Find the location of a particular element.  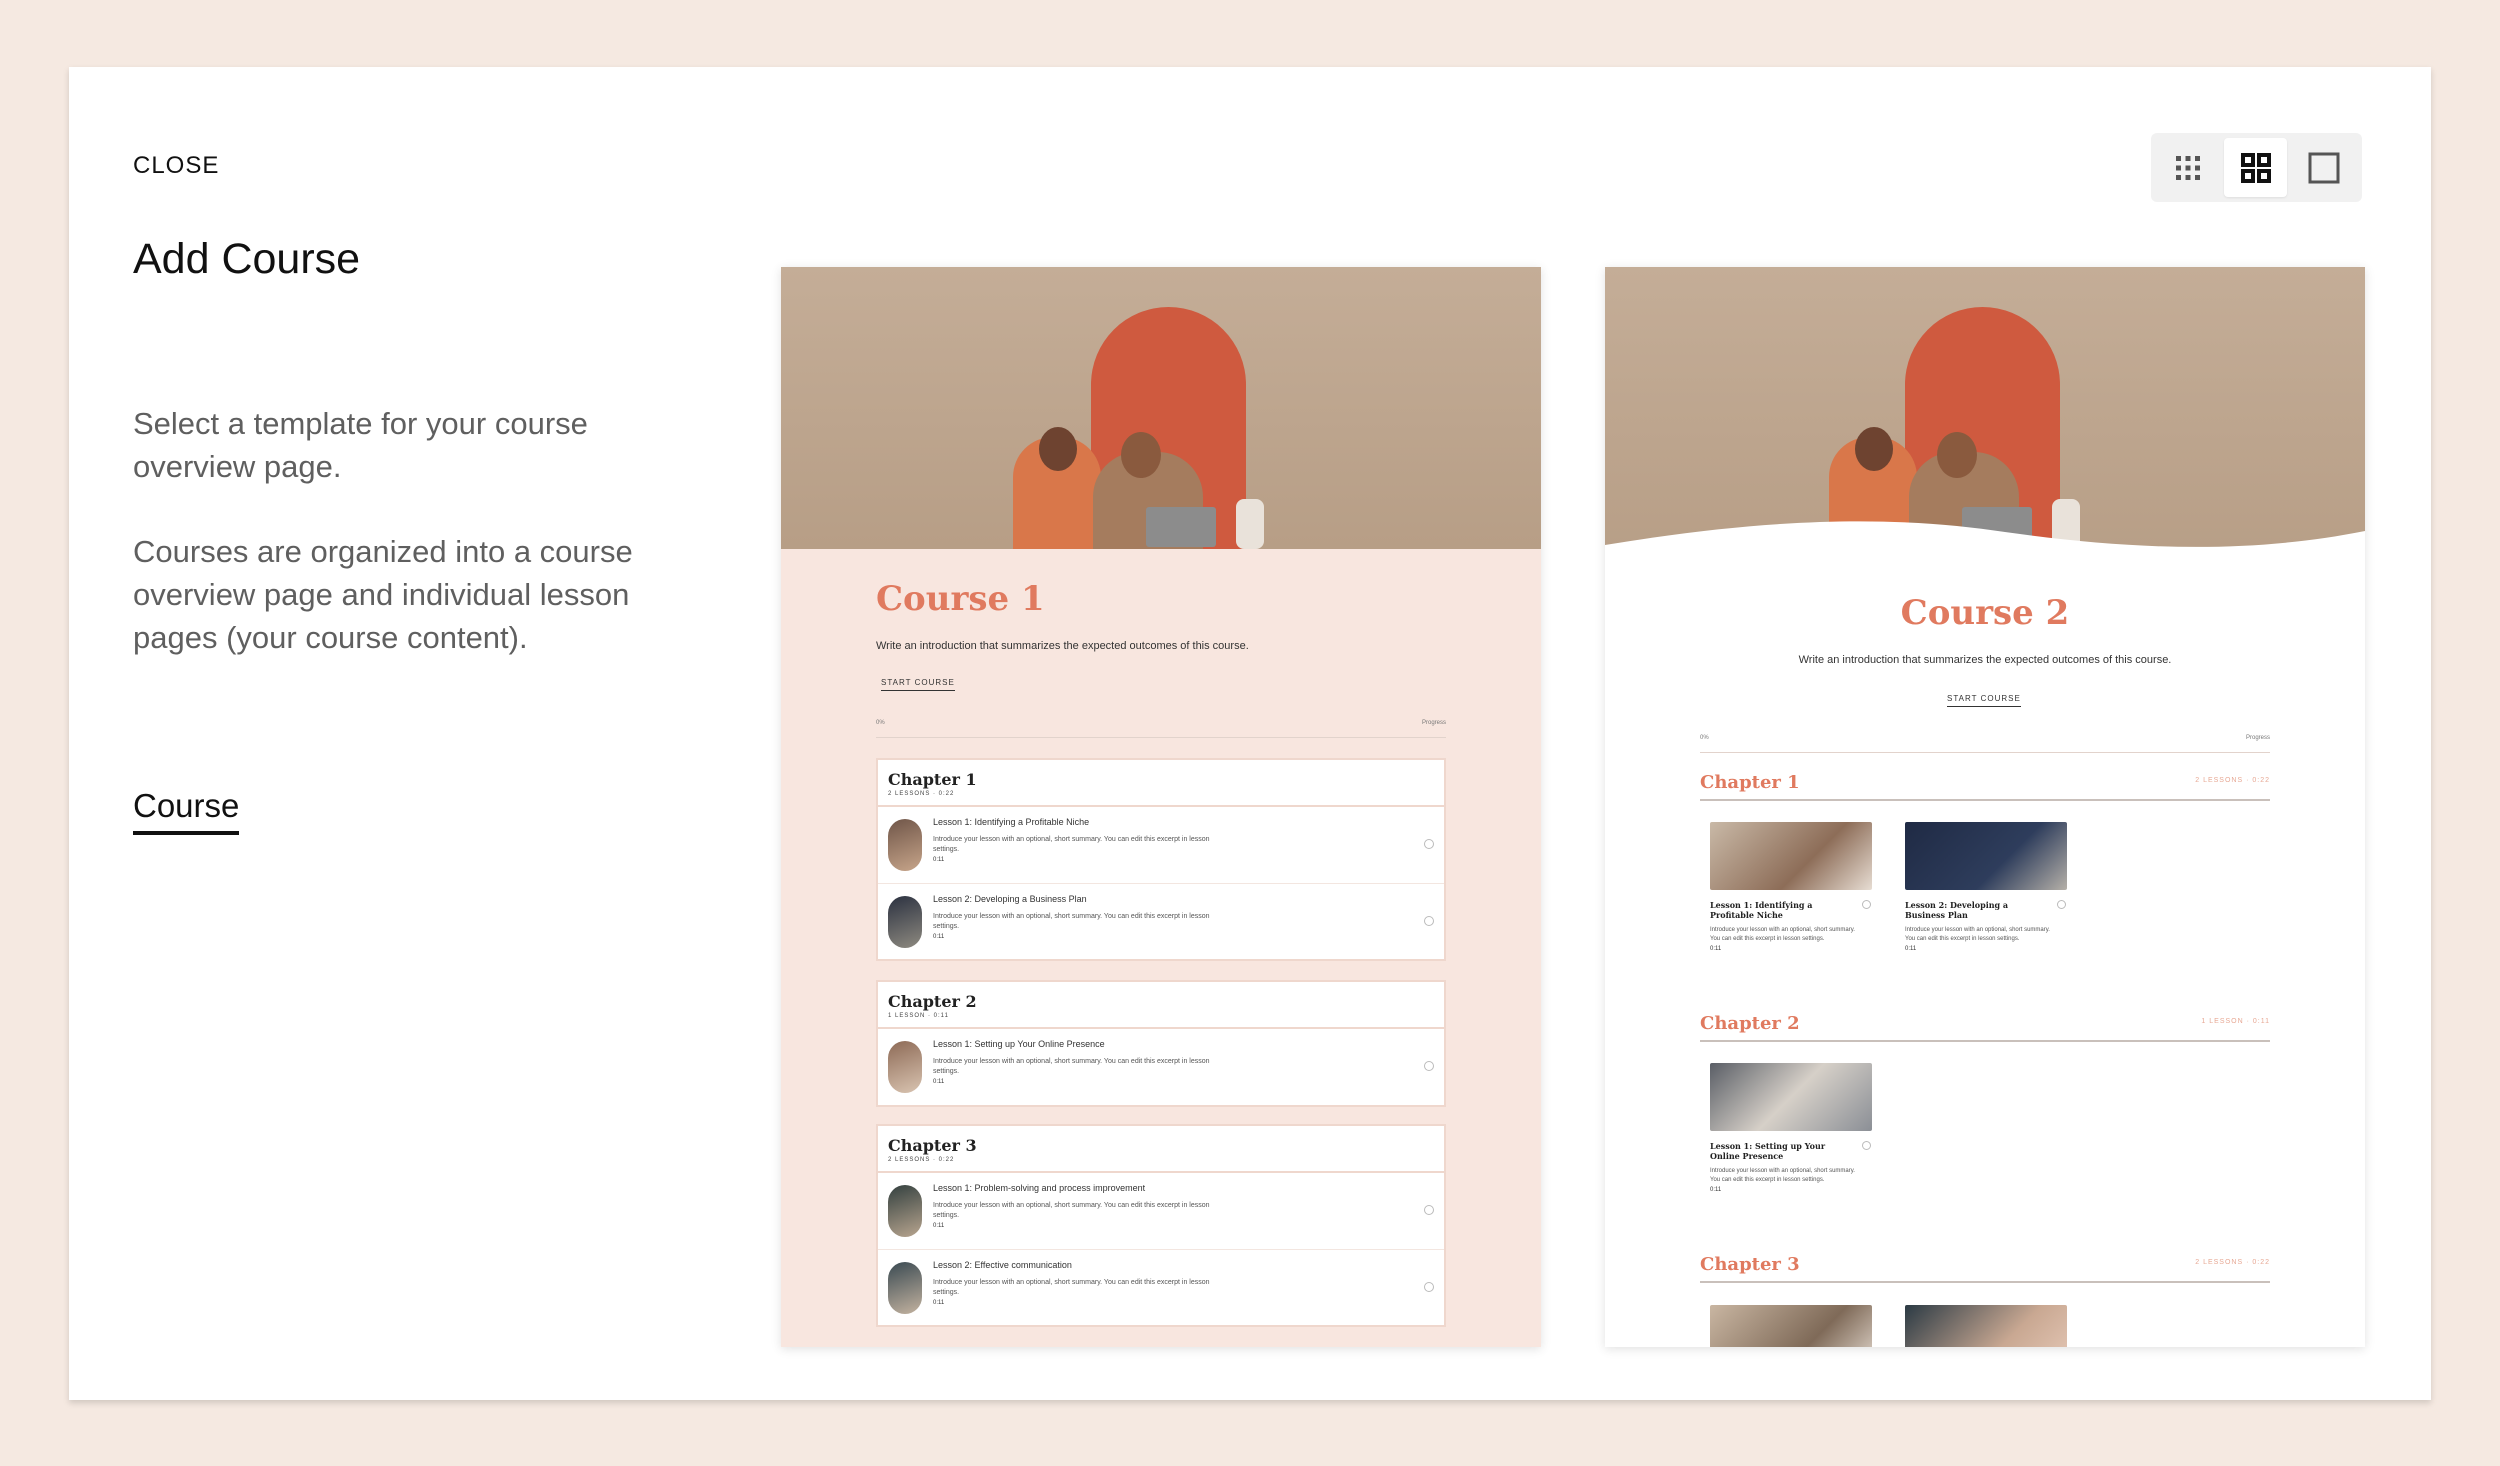

course-title: Course 2 is located at coordinates (1985, 613).